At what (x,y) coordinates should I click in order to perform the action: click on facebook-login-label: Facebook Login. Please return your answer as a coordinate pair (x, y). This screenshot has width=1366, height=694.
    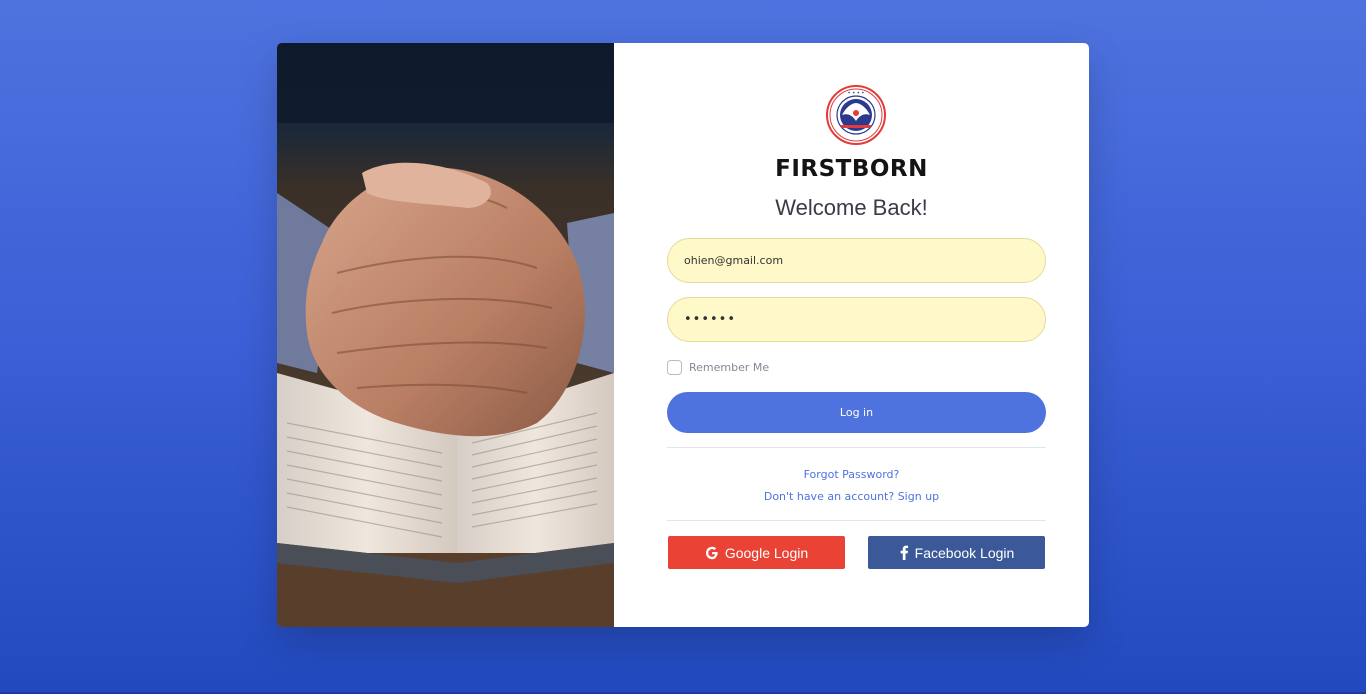
    Looking at the image, I should click on (964, 552).